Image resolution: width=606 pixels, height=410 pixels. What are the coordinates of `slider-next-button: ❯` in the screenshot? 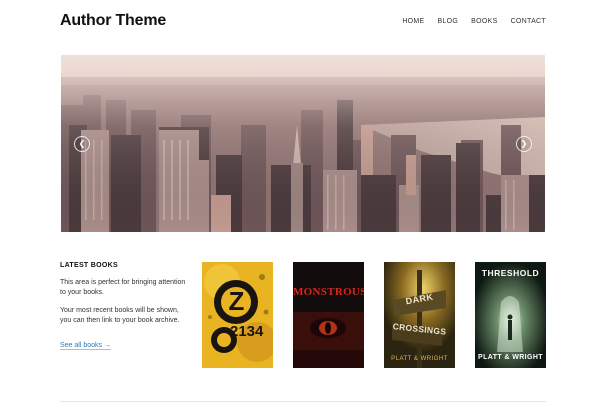 It's located at (524, 144).